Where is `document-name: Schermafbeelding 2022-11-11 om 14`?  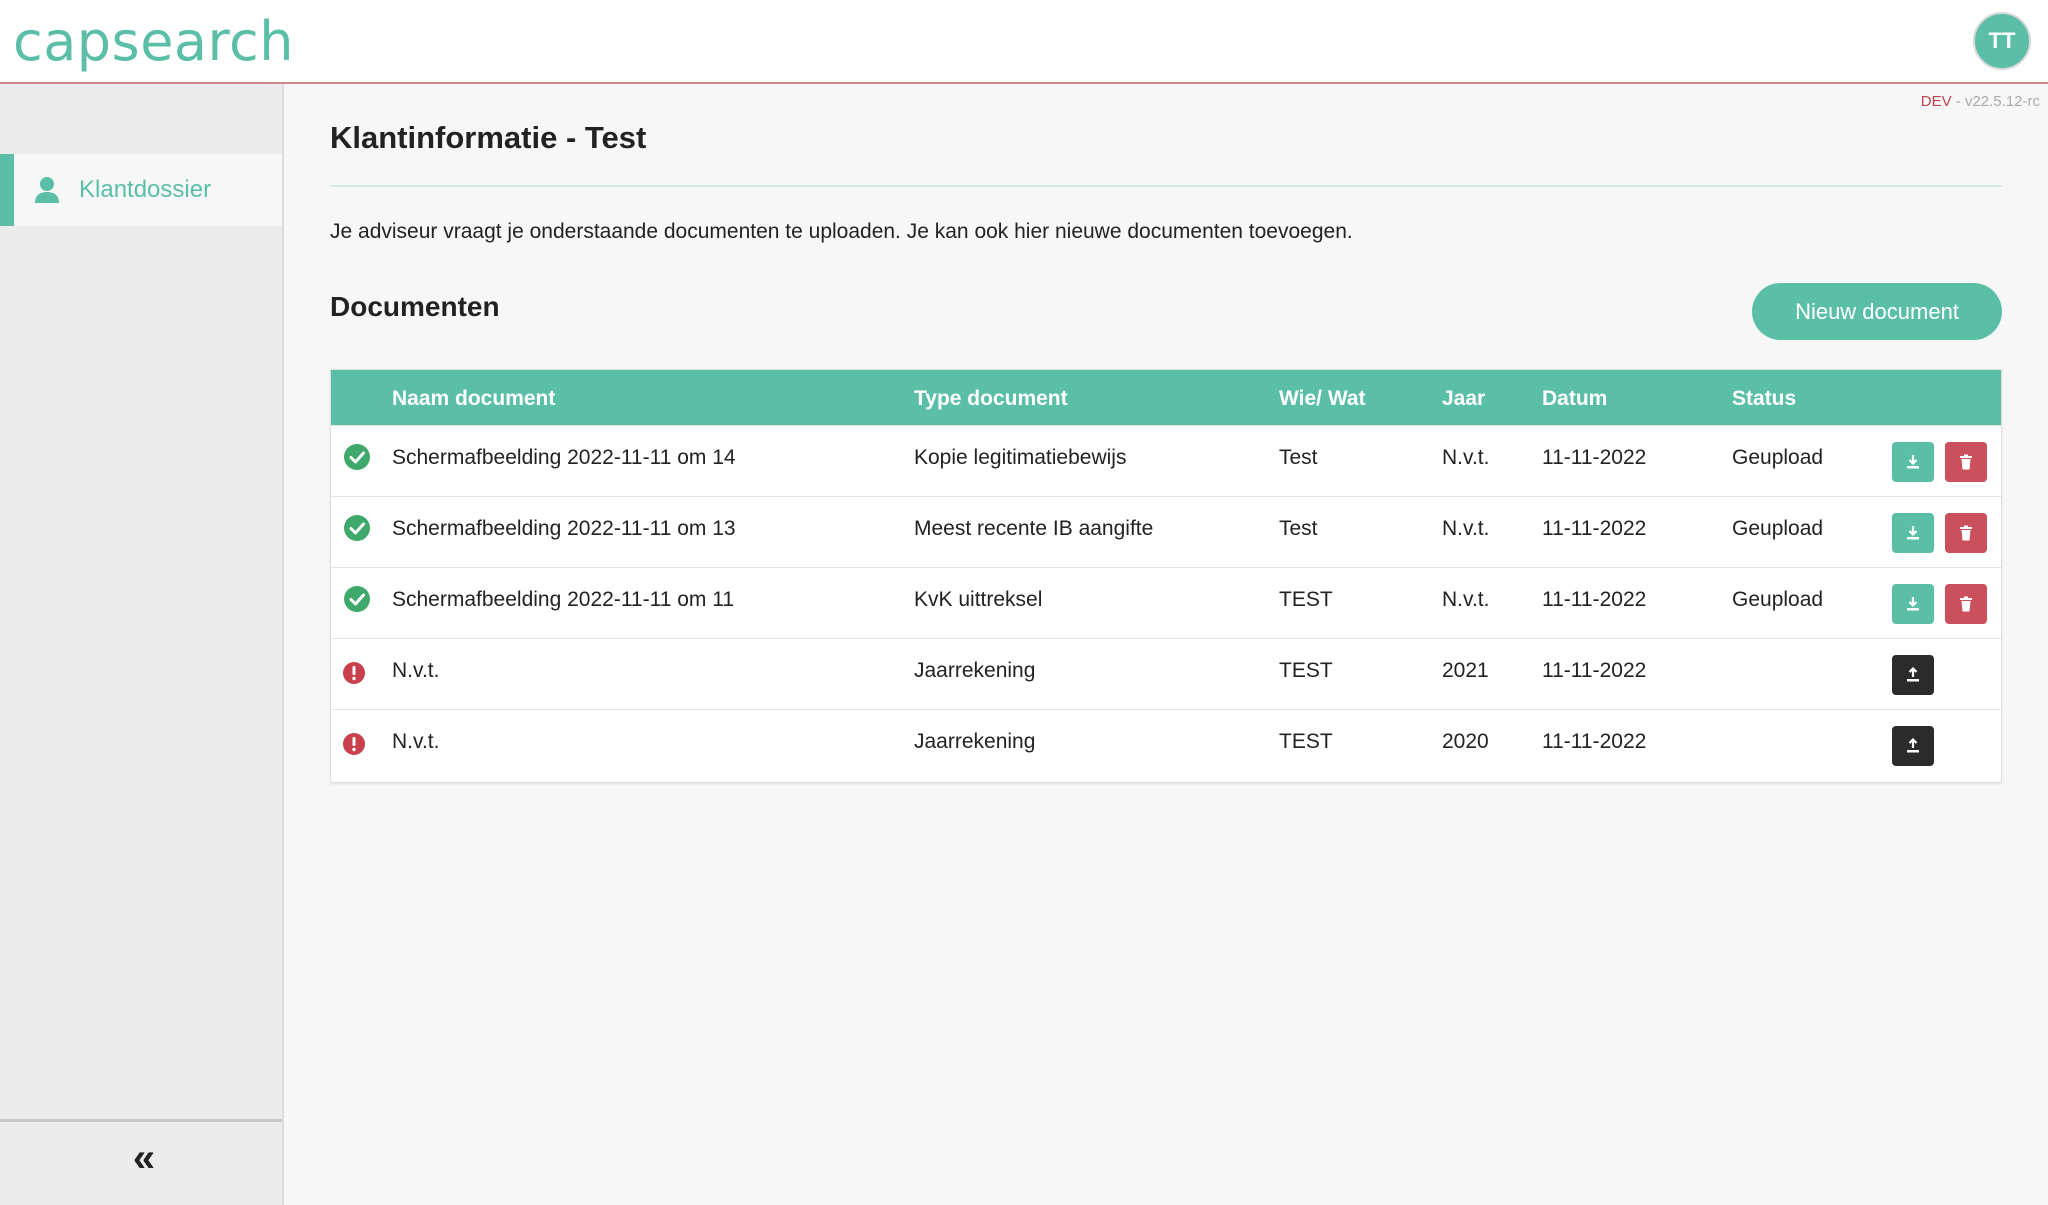
document-name: Schermafbeelding 2022-11-11 om 14 is located at coordinates (564, 457).